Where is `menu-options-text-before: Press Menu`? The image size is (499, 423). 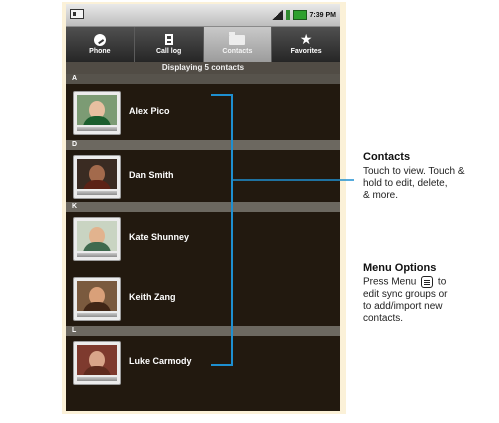
menu-options-text-before: Press Menu is located at coordinates (390, 282).